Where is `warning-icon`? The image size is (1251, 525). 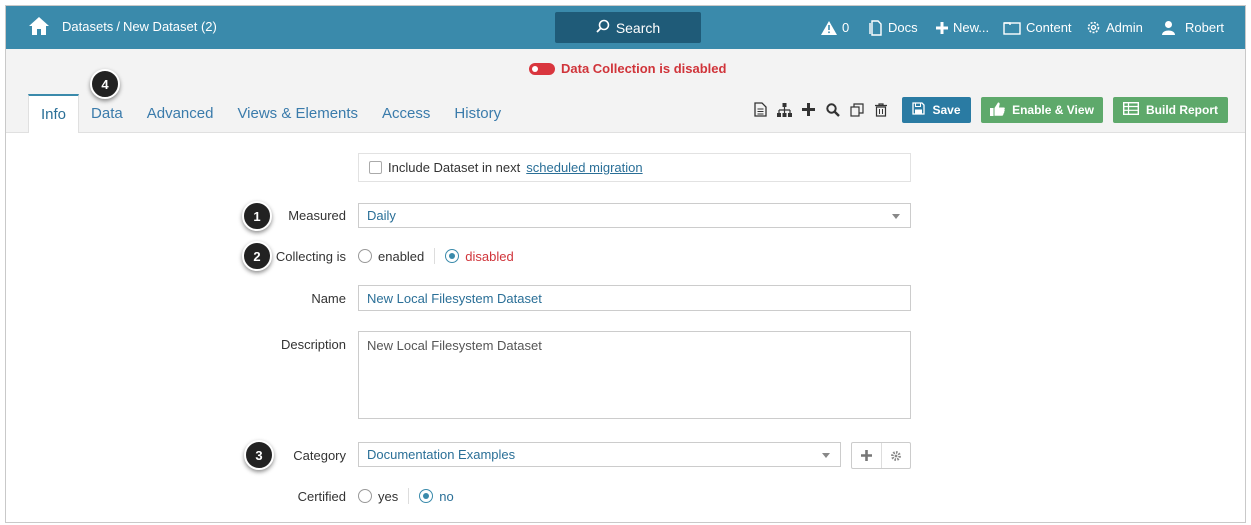
warning-icon is located at coordinates (829, 27).